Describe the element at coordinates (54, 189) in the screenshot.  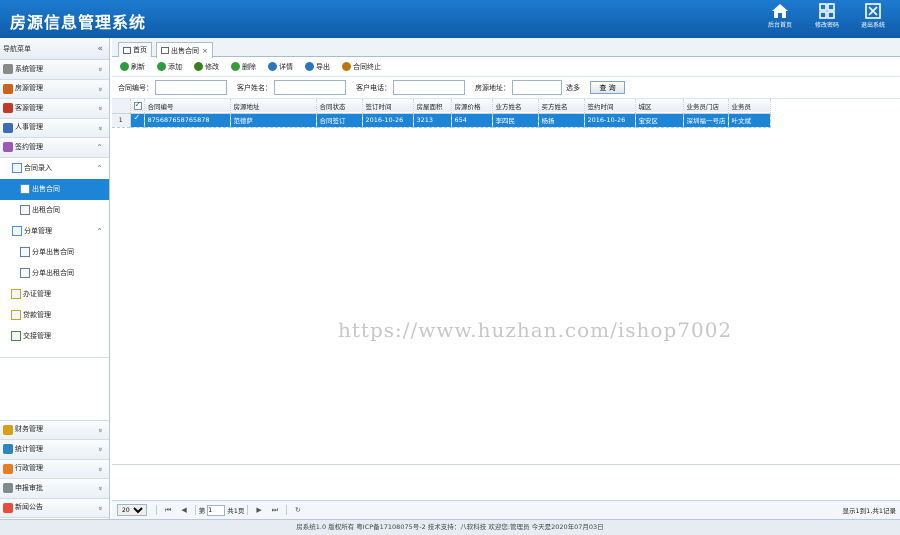
I see `sidebar-item-1: 出售合同` at that location.